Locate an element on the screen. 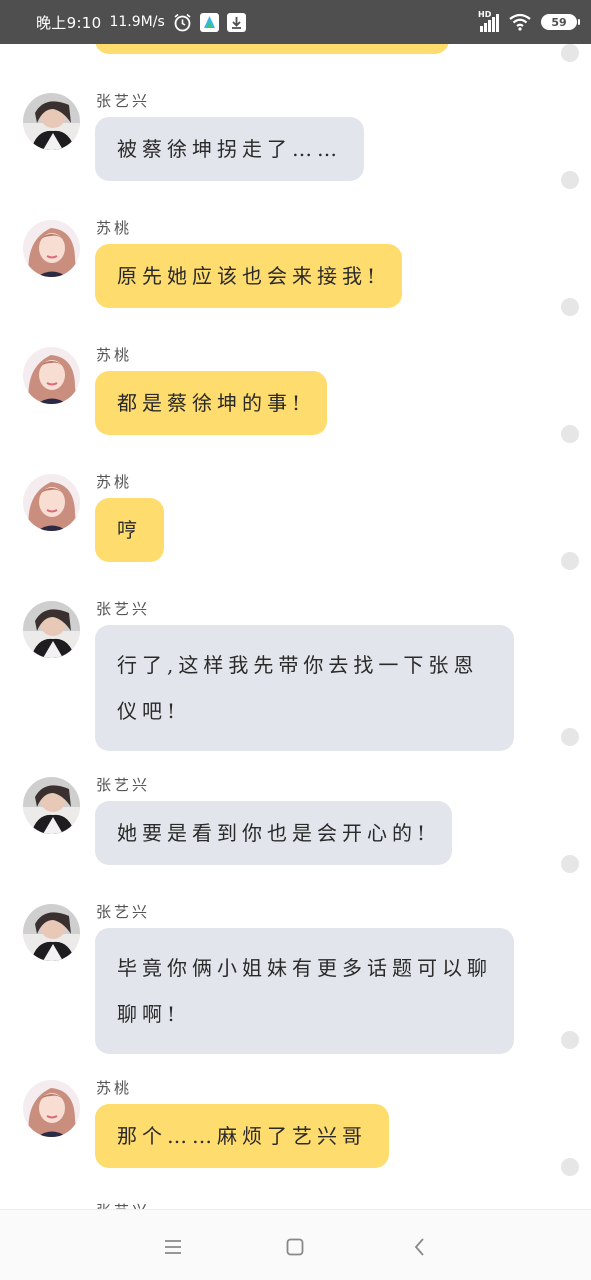 The image size is (591, 1280). partial-message-bubble is located at coordinates (272, 49).